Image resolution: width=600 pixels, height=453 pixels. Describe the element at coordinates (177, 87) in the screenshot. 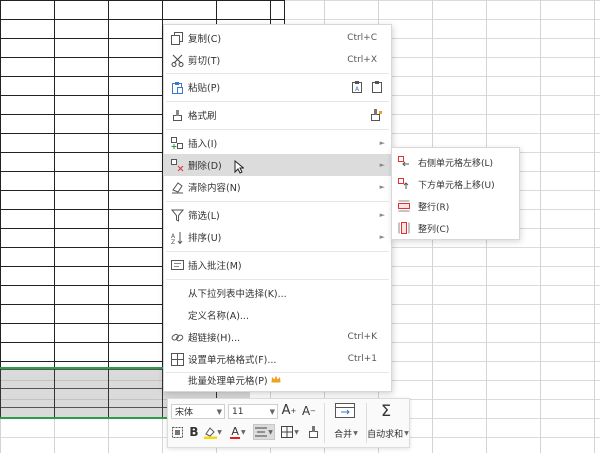

I see `paste-icon` at that location.